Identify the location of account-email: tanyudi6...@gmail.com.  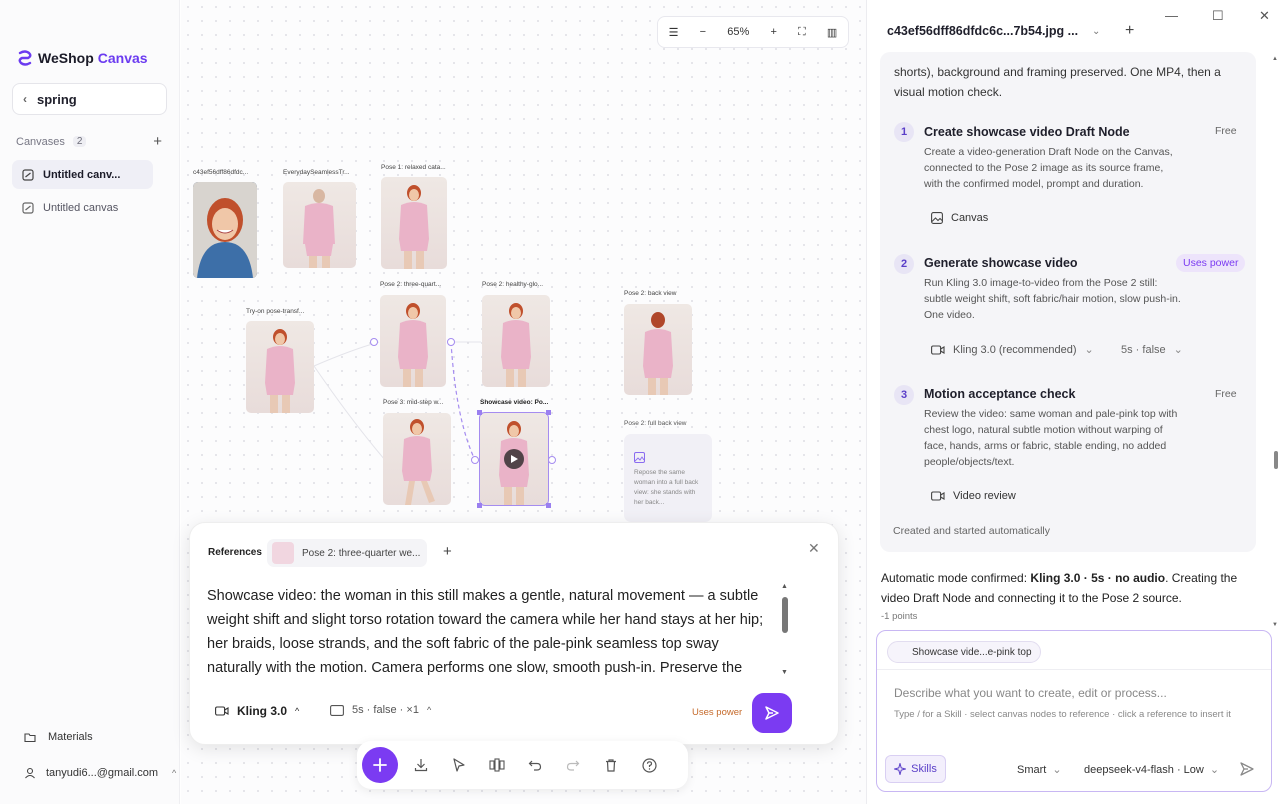
(102, 773).